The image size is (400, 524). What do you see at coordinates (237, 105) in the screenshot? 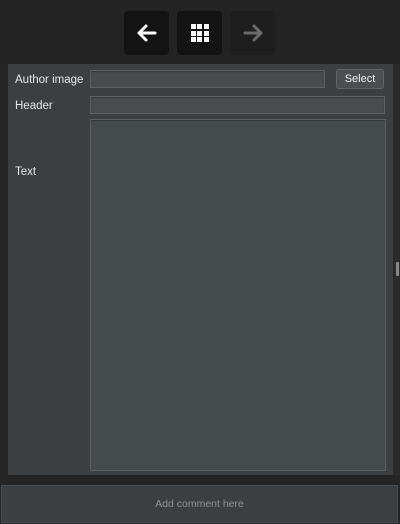
I see `header-field` at bounding box center [237, 105].